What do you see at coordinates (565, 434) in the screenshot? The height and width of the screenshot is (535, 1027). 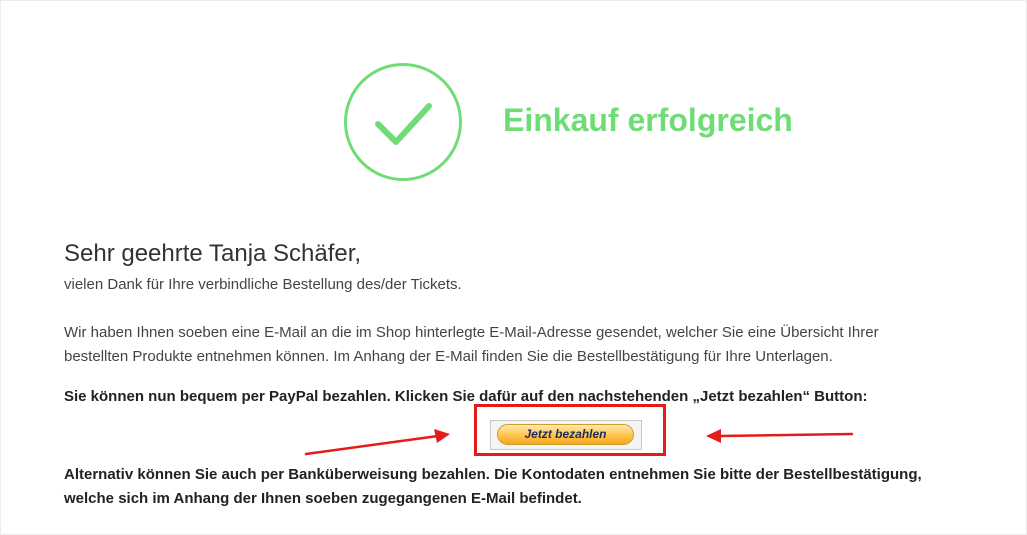 I see `paypal-pay-now-button: Jetzt bezahlen` at bounding box center [565, 434].